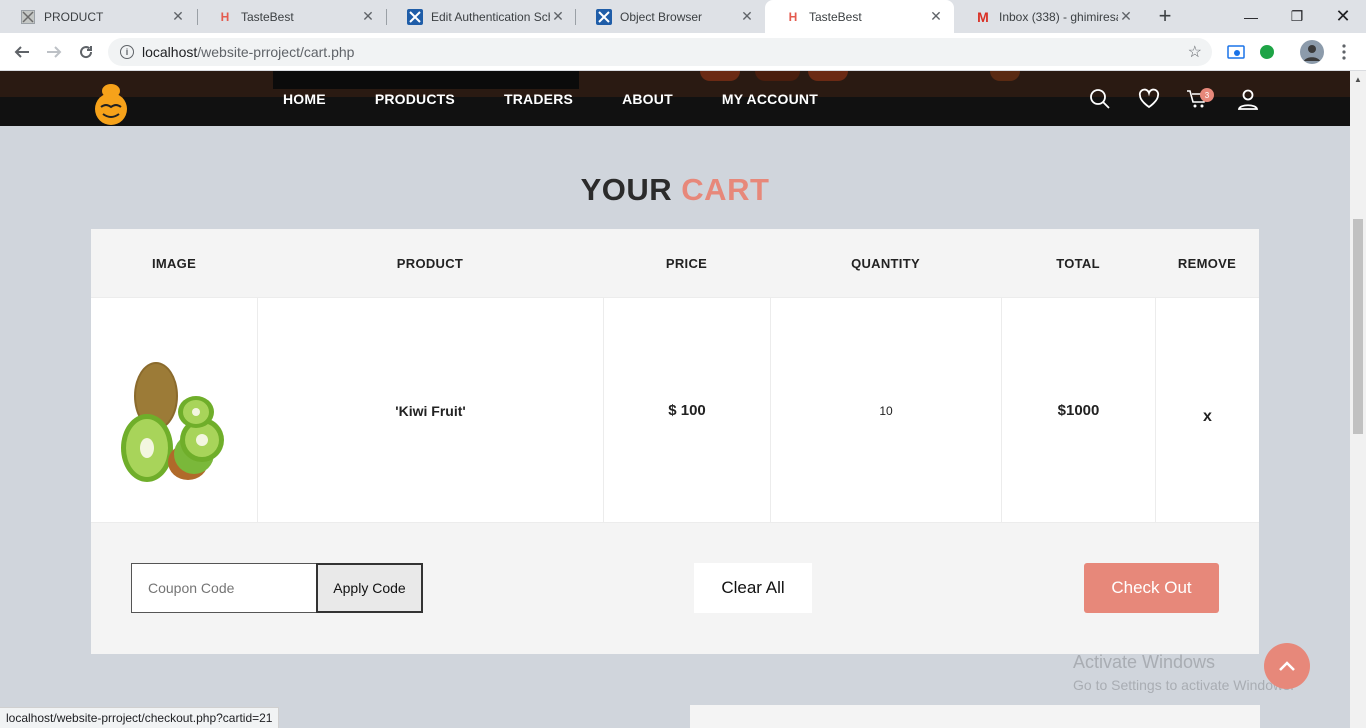 The width and height of the screenshot is (1366, 728). I want to click on clear-all-button: Clear All, so click(753, 588).